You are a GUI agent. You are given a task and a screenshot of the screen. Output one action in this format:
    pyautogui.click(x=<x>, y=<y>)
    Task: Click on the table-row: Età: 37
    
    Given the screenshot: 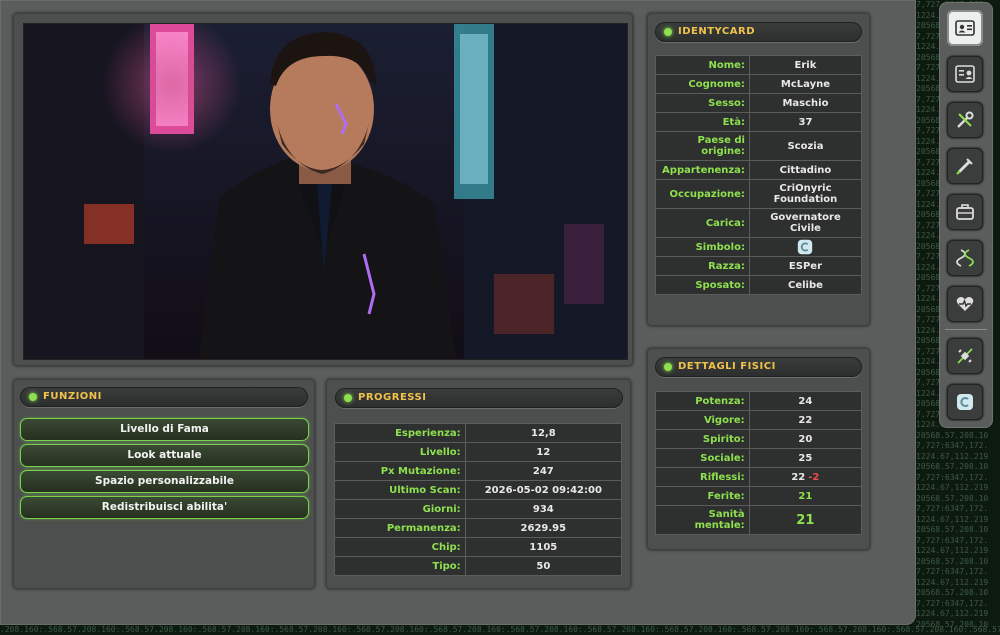 What is the action you would take?
    pyautogui.click(x=759, y=122)
    